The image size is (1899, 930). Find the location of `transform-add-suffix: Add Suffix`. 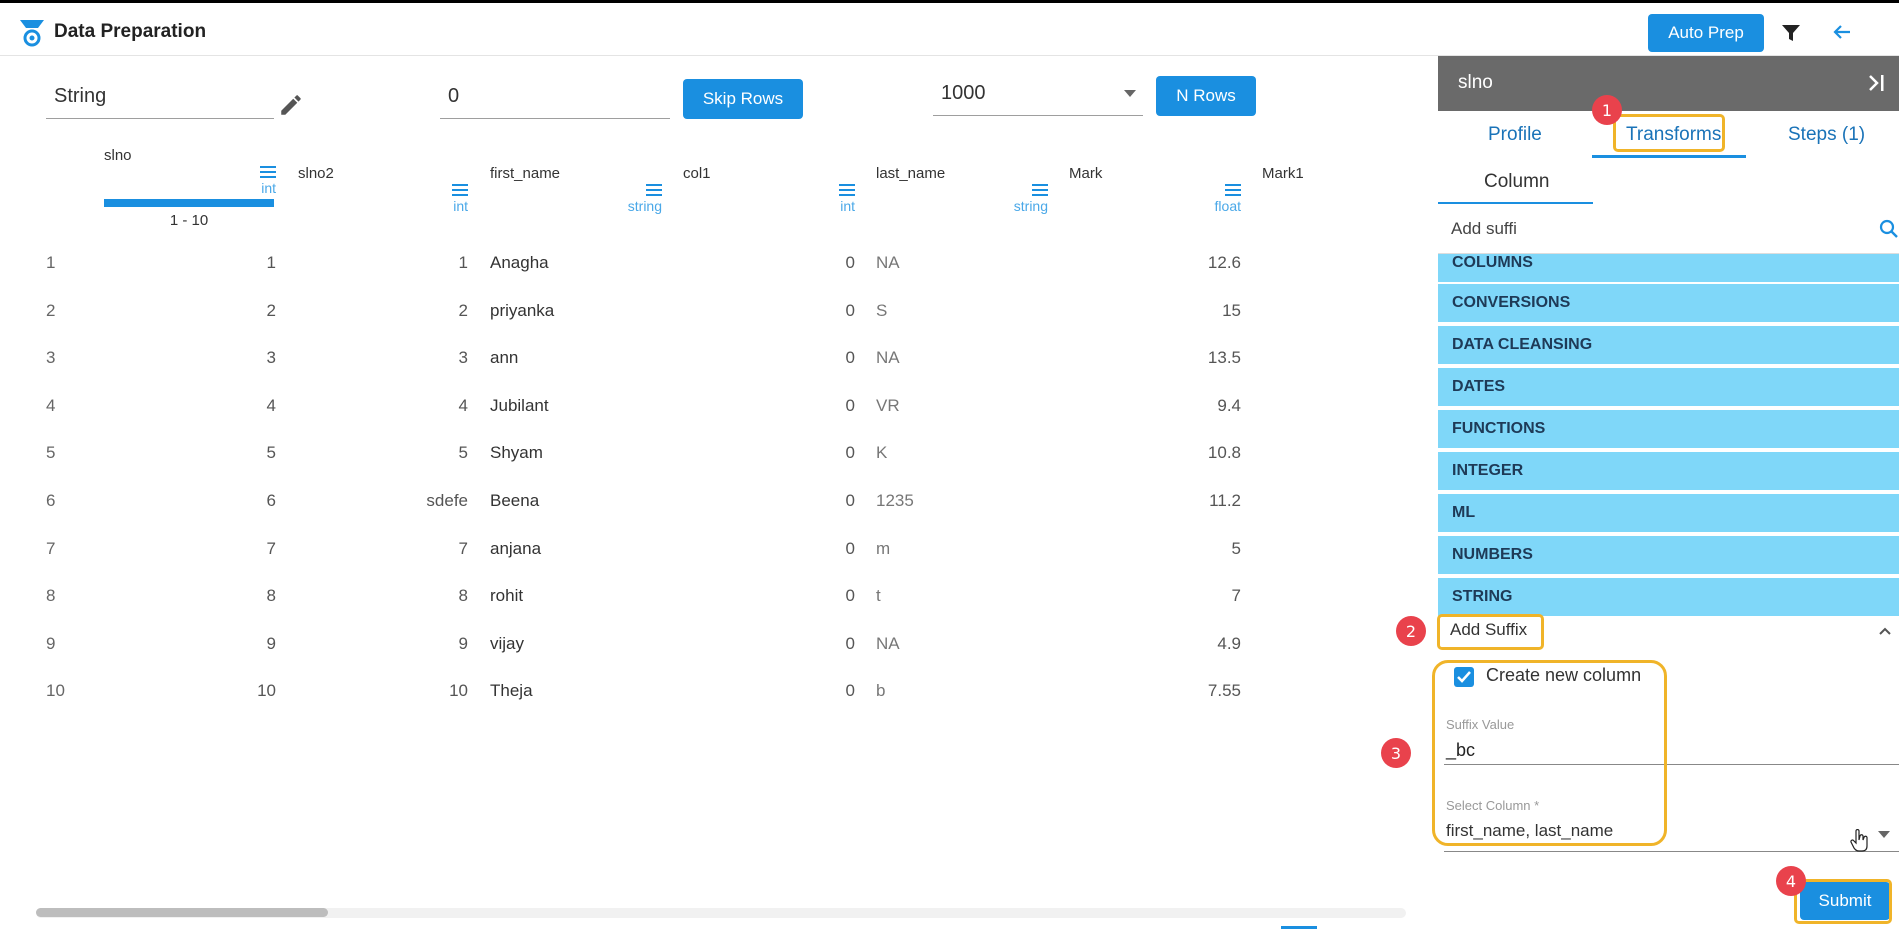

transform-add-suffix: Add Suffix is located at coordinates (1488, 630).